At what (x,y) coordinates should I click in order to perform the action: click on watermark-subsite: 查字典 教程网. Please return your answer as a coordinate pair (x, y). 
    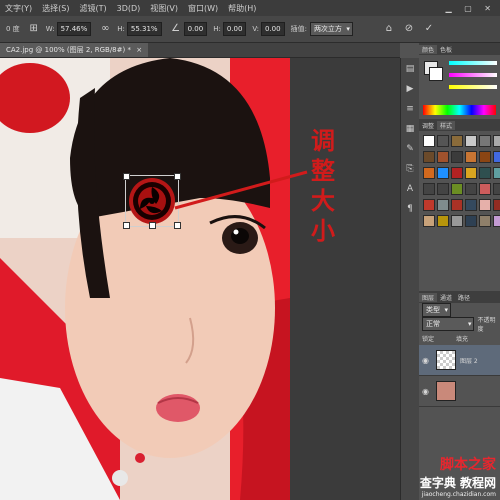
    Looking at the image, I should click on (457, 483).